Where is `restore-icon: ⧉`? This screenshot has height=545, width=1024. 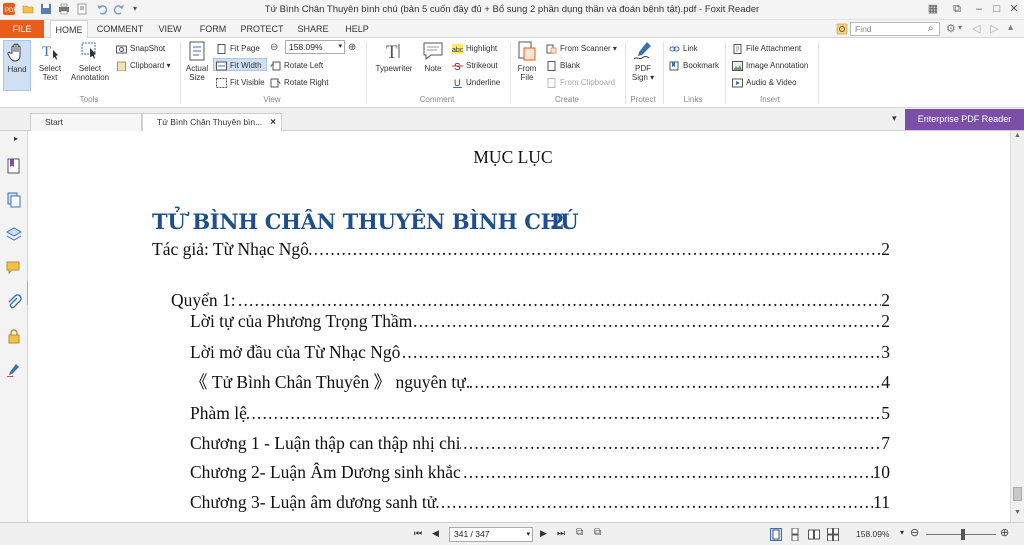 restore-icon: ⧉ is located at coordinates (957, 9).